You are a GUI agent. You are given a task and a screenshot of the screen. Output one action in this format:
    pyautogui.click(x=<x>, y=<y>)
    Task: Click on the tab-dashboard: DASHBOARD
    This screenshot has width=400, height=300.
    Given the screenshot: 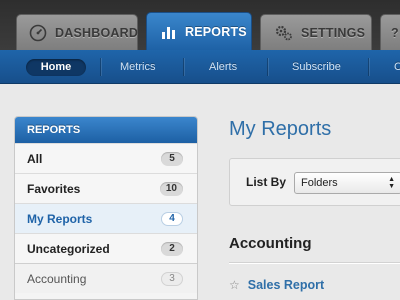 What is the action you would take?
    pyautogui.click(x=77, y=32)
    